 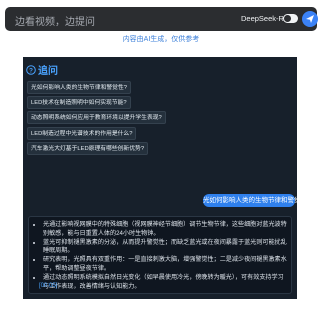 I want to click on question-item: LED技术在制造照明中如何实现节能?, so click(x=79, y=102).